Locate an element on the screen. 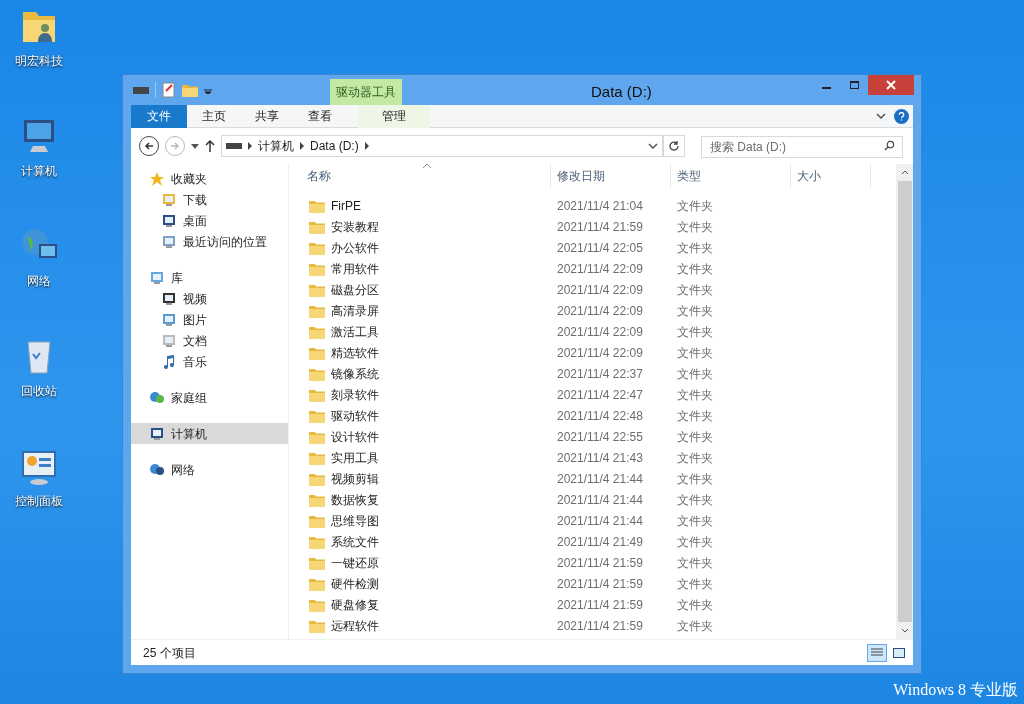  item-count: 25 个项目 is located at coordinates (169, 653).